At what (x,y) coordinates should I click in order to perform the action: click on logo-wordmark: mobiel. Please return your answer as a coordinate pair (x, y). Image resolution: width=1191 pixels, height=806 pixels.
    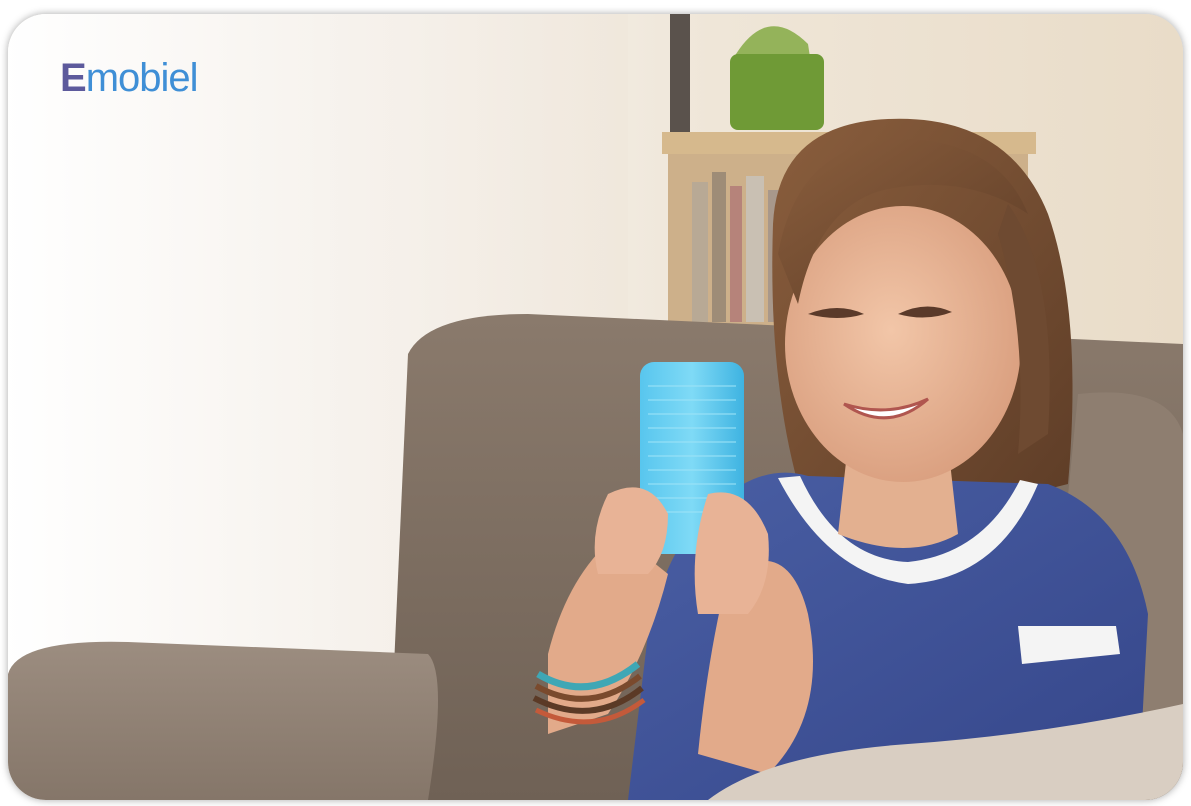
    Looking at the image, I should click on (142, 78).